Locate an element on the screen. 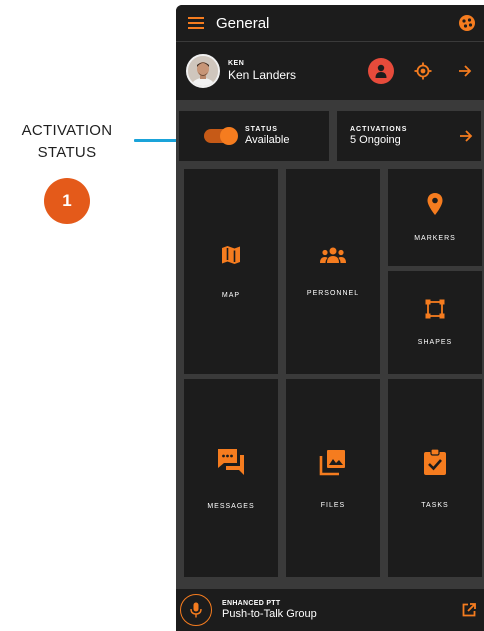 Image resolution: width=484 pixels, height=631 pixels. user-alert-button is located at coordinates (381, 71).